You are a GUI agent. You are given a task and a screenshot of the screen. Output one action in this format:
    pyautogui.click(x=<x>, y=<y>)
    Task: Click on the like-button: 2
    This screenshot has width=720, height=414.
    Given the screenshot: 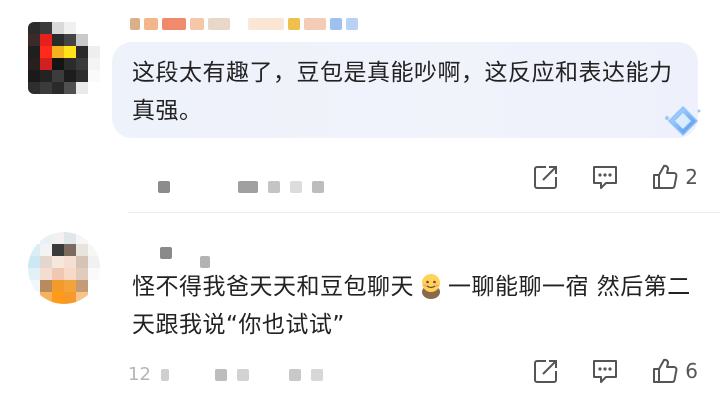 What is the action you would take?
    pyautogui.click(x=674, y=177)
    